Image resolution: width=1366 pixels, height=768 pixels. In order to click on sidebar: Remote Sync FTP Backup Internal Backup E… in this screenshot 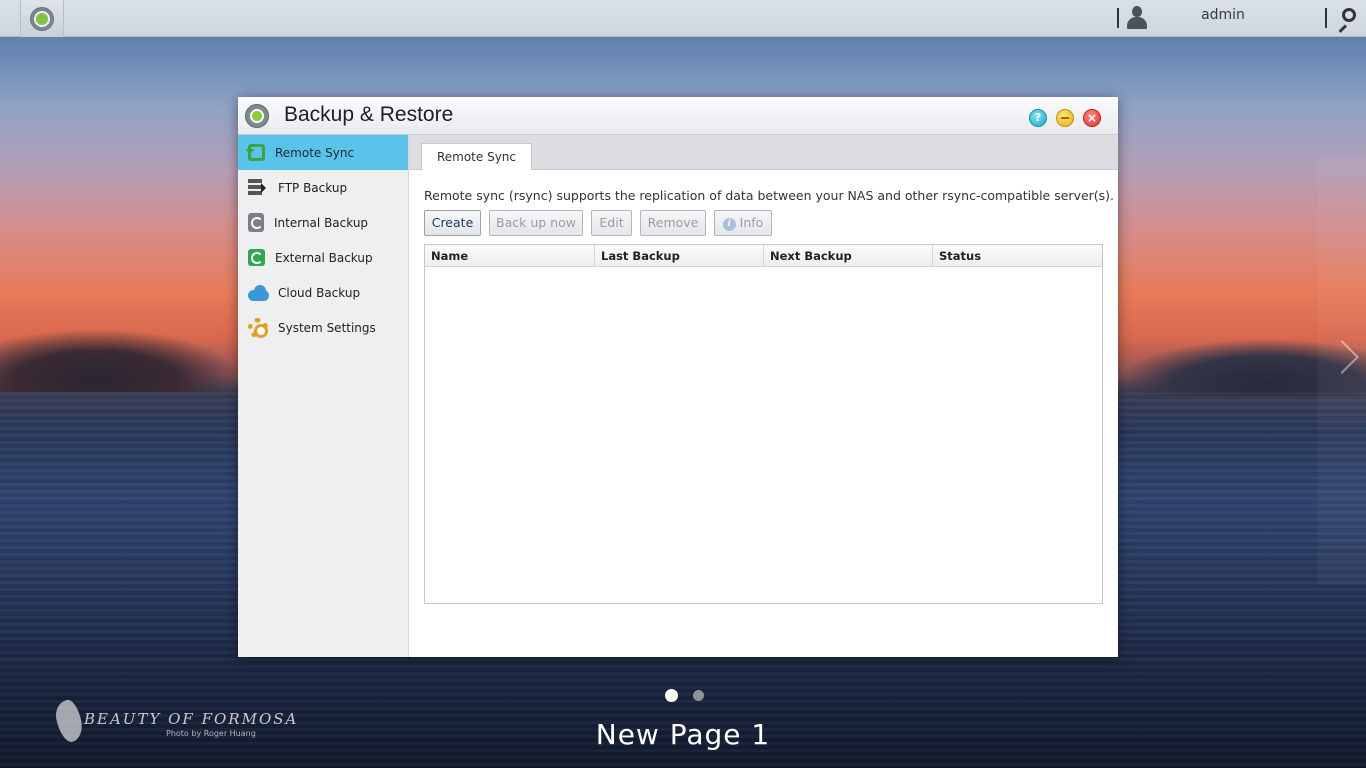, I will do `click(323, 396)`.